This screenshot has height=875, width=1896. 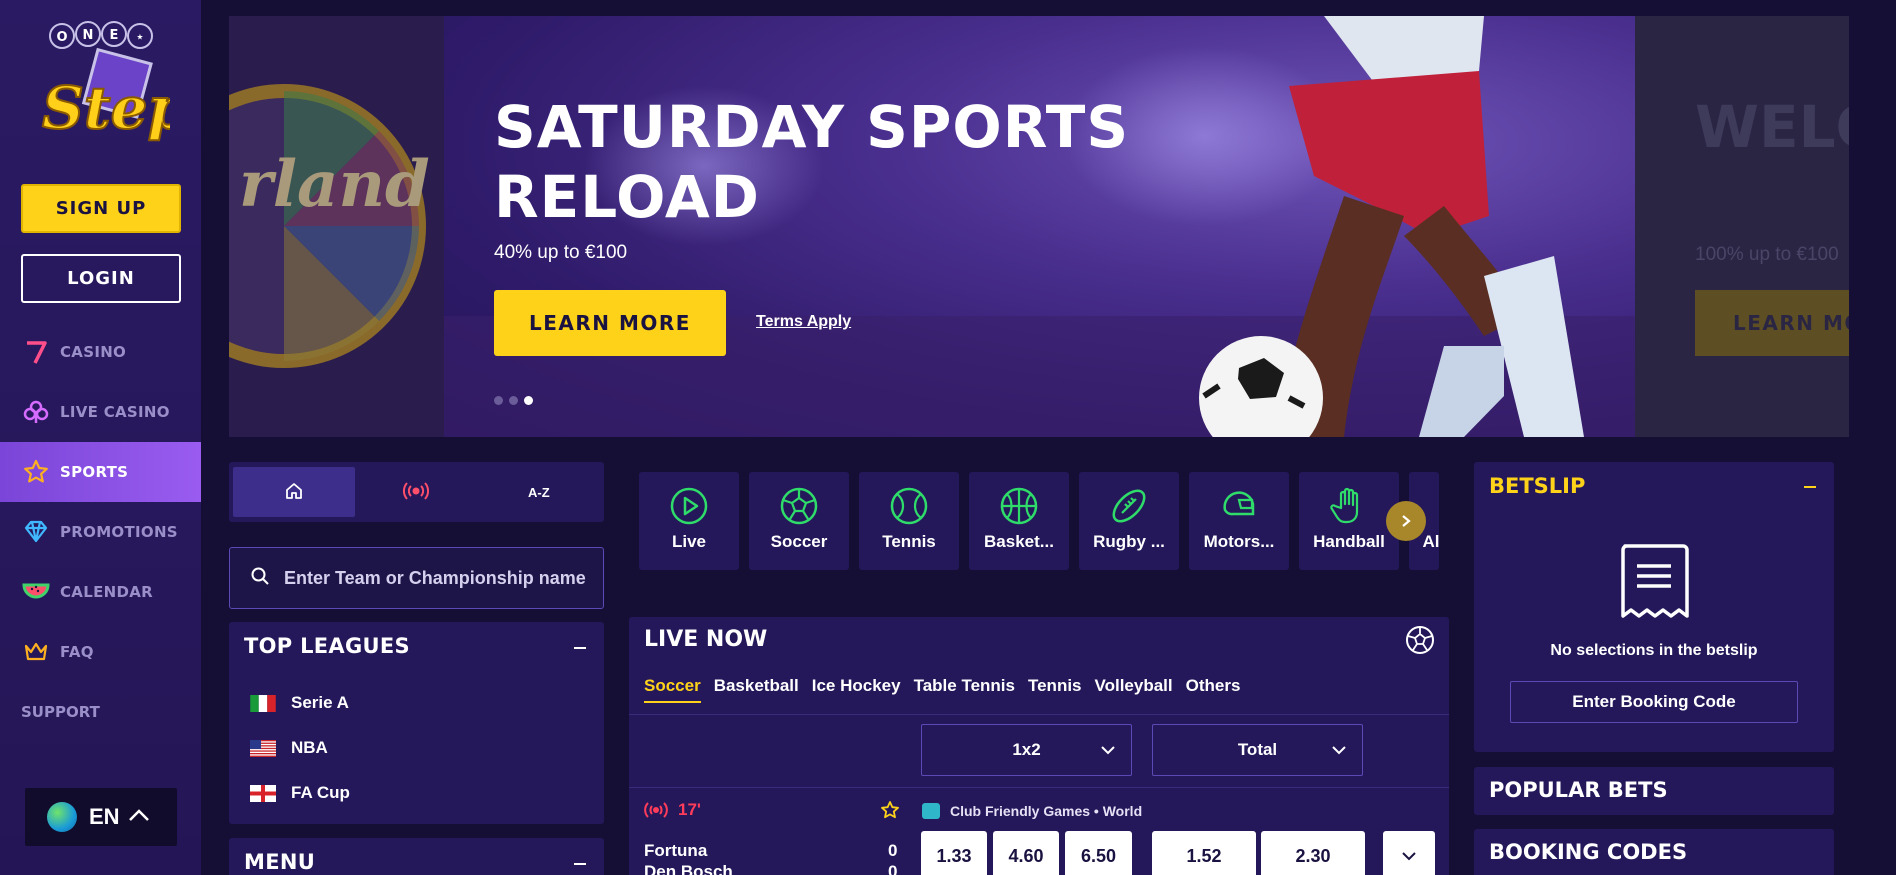 What do you see at coordinates (1772, 323) in the screenshot?
I see `next-learn-more-button: LEARN MO` at bounding box center [1772, 323].